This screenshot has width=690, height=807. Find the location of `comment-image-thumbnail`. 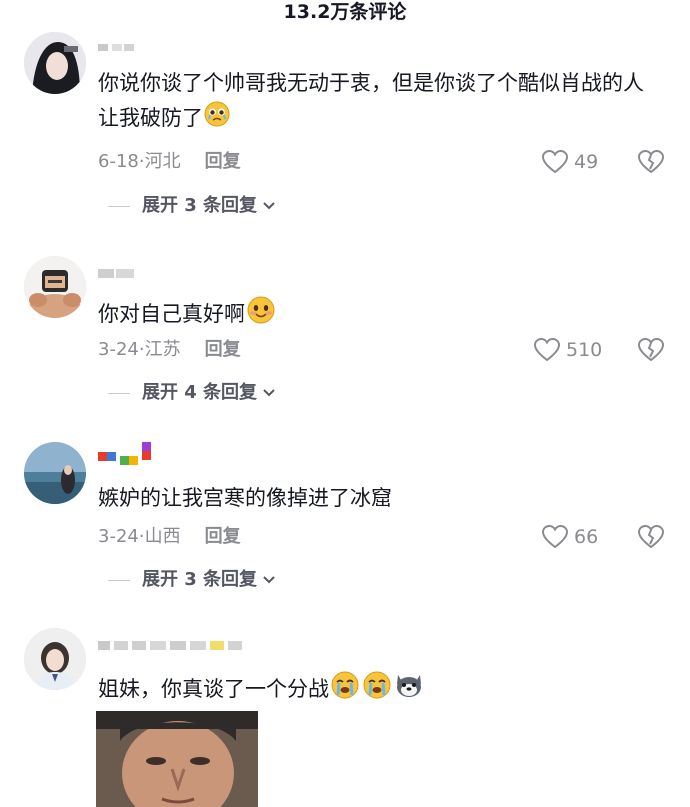

comment-image-thumbnail is located at coordinates (177, 759).